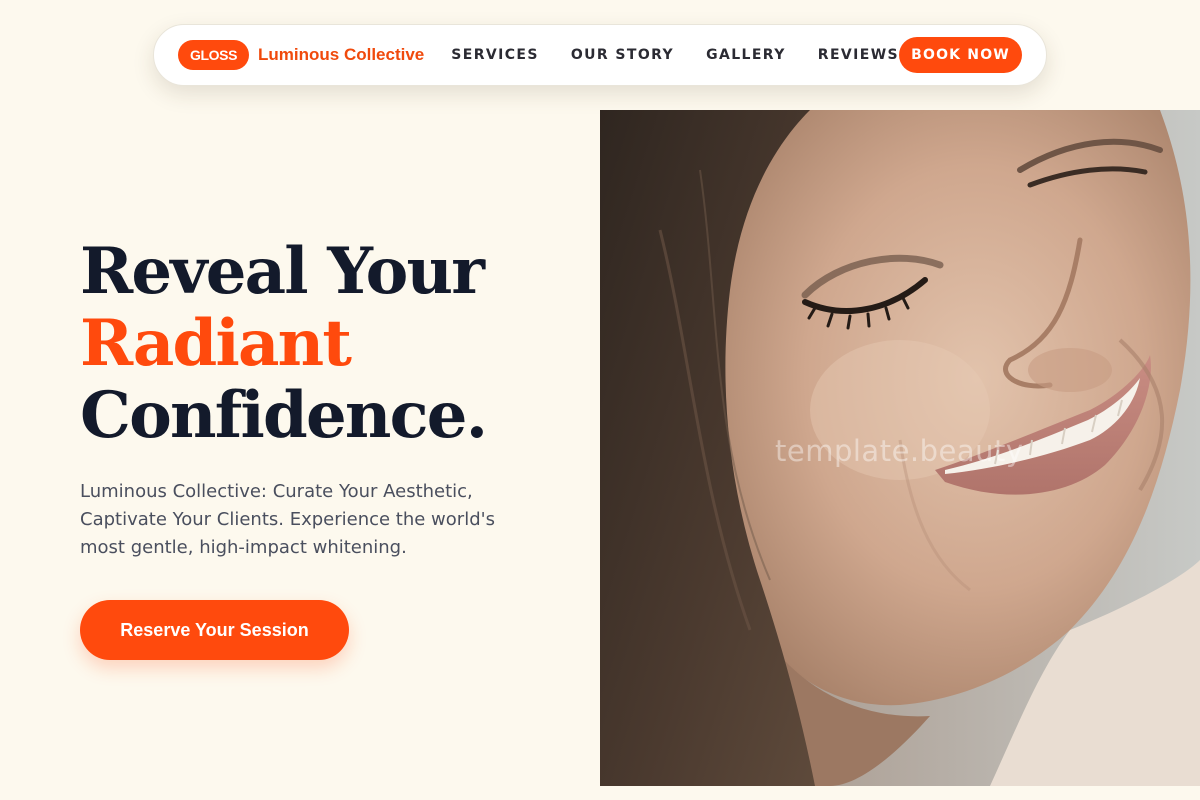 This screenshot has height=800, width=1200. I want to click on nav-link-services: SERVICES, so click(495, 55).